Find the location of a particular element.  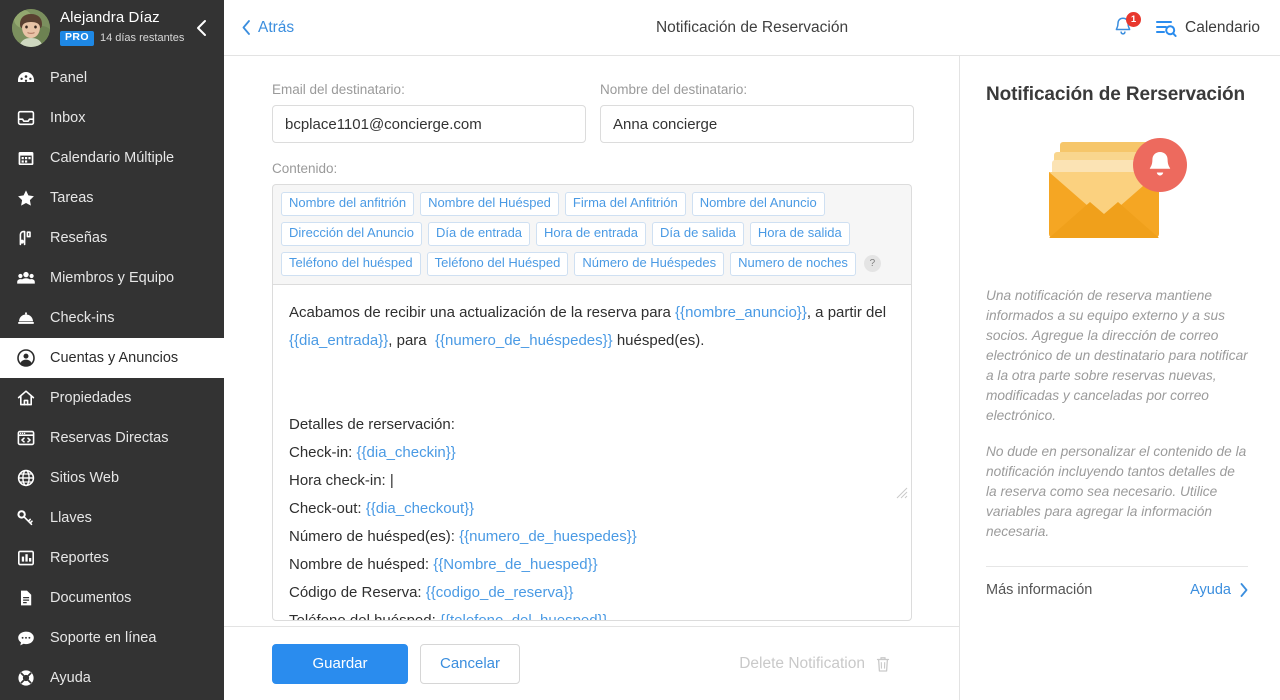

sidebar-item-label: Inbox is located at coordinates (68, 118).